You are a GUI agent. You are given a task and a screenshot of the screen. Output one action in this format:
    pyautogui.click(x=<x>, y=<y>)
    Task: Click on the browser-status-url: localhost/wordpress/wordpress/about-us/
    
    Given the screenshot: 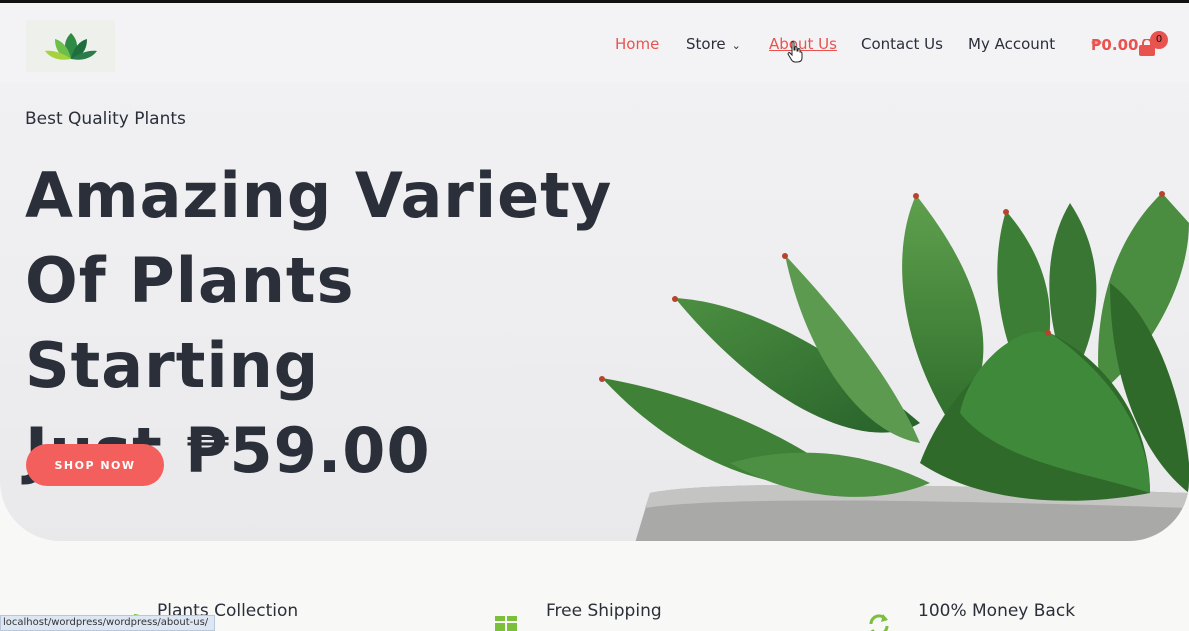 What is the action you would take?
    pyautogui.click(x=108, y=623)
    